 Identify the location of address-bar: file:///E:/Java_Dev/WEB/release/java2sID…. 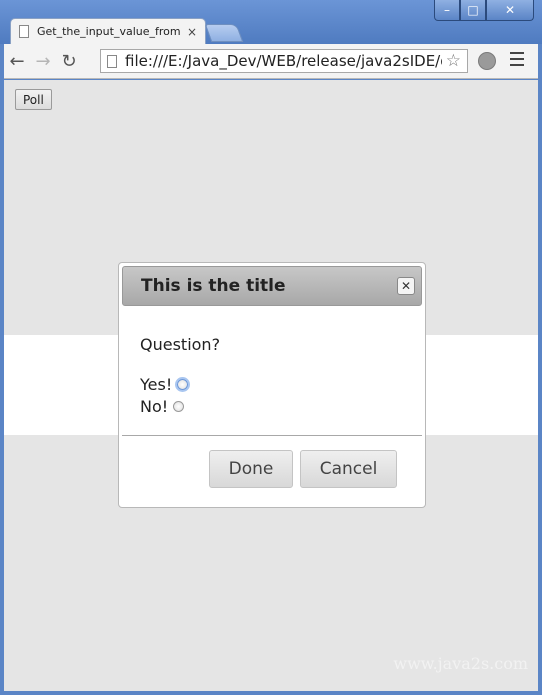
(284, 61).